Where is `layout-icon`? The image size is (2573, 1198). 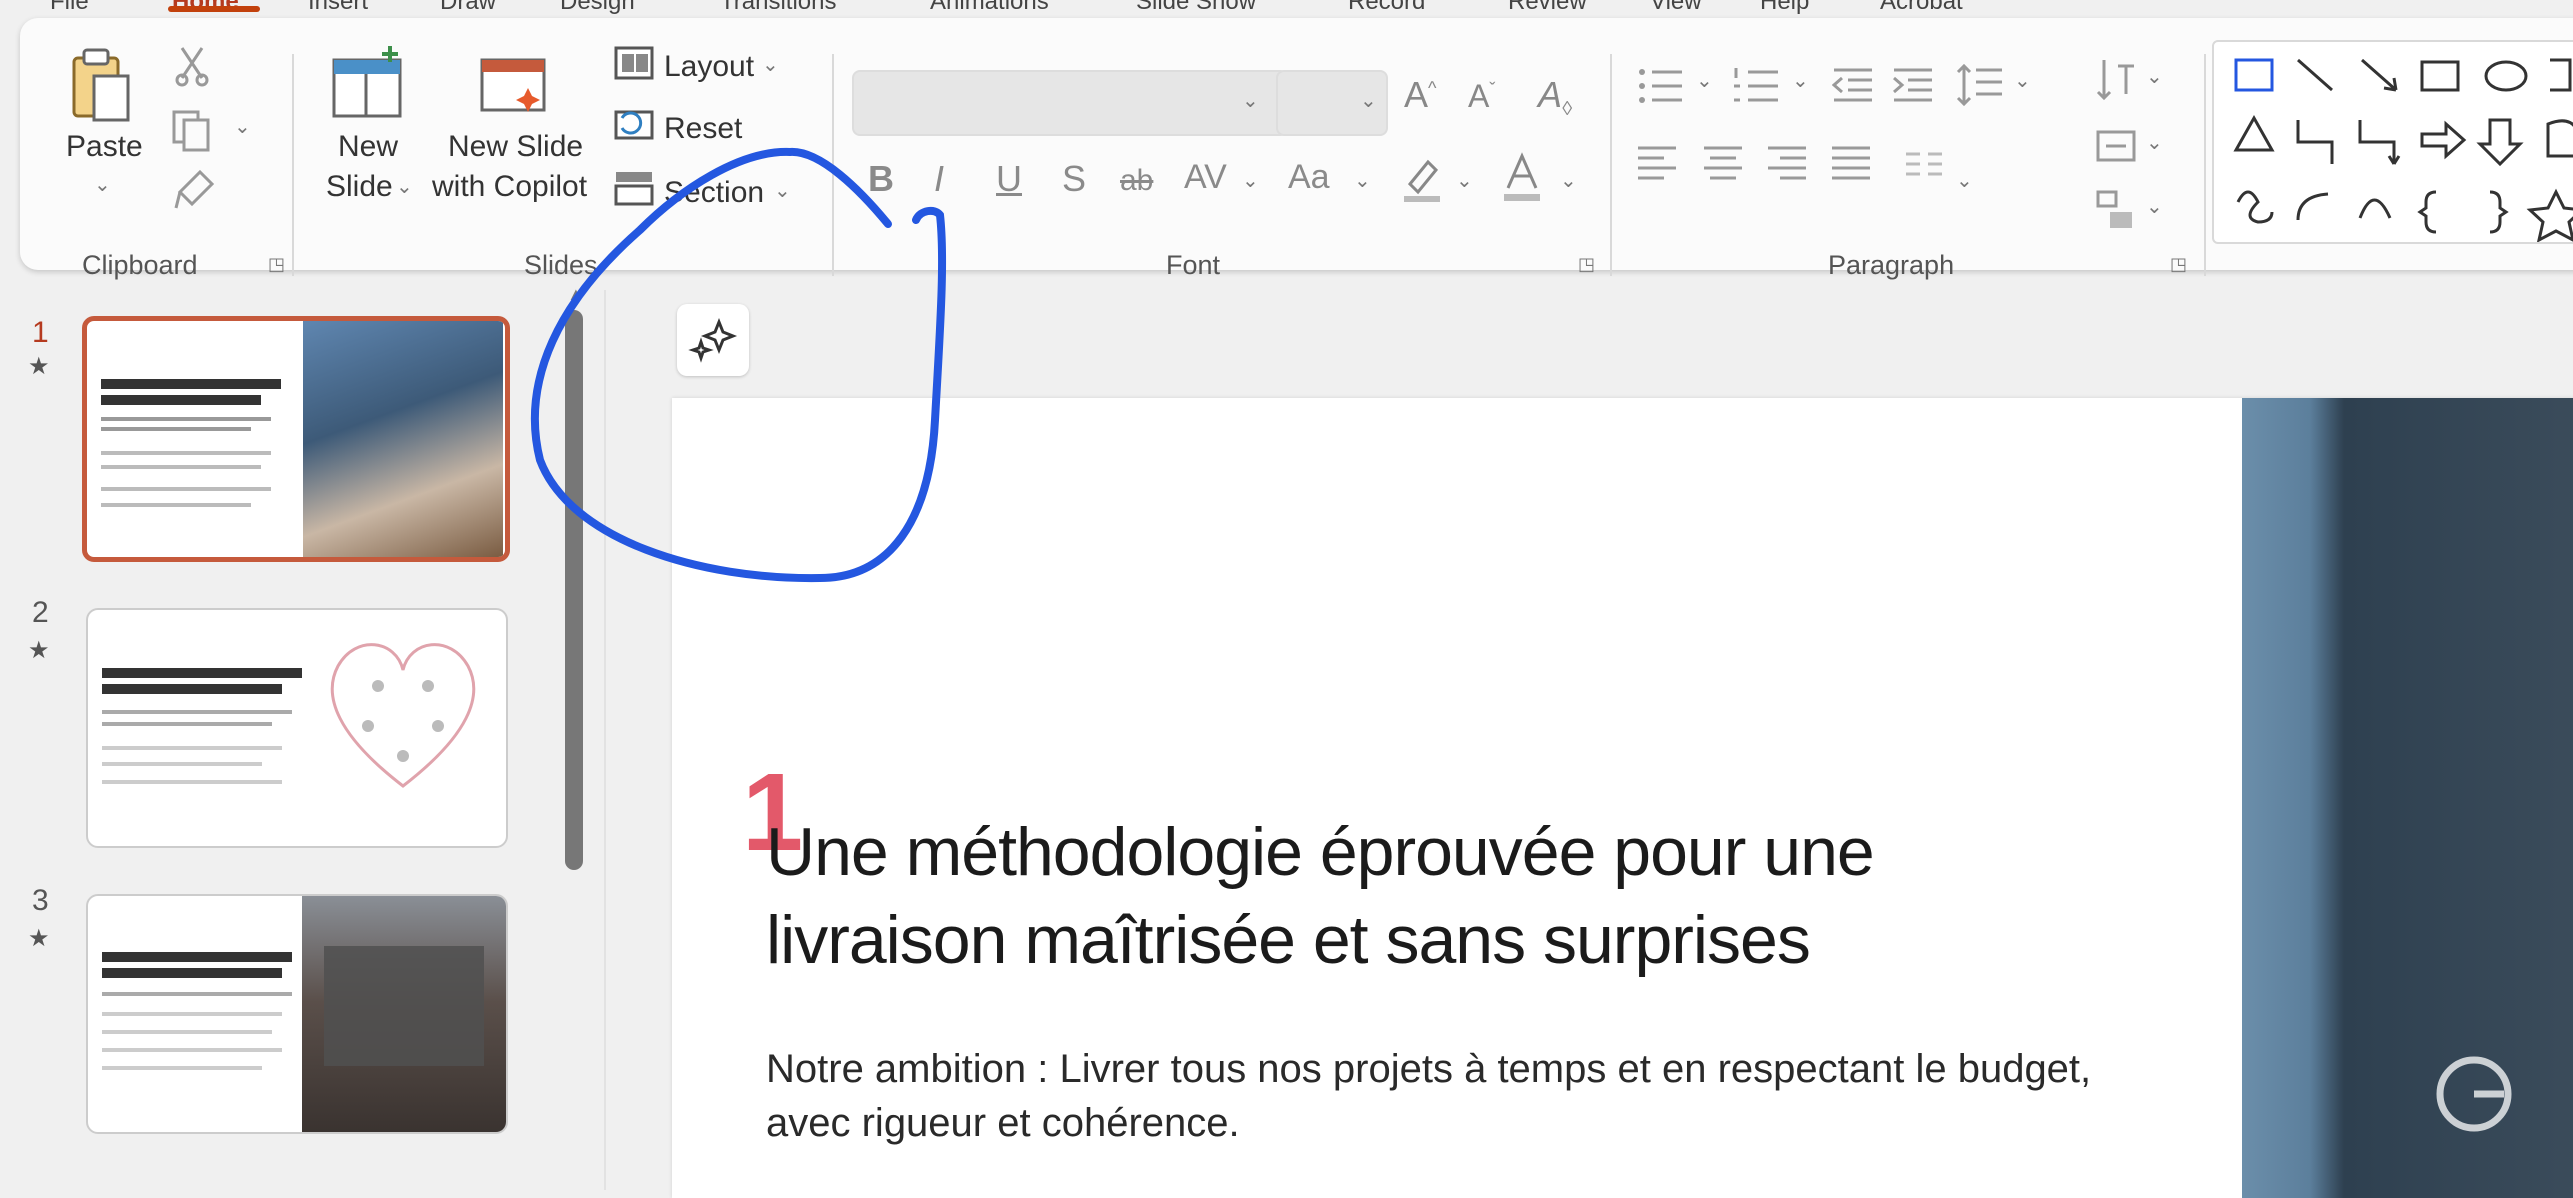
layout-icon is located at coordinates (634, 63).